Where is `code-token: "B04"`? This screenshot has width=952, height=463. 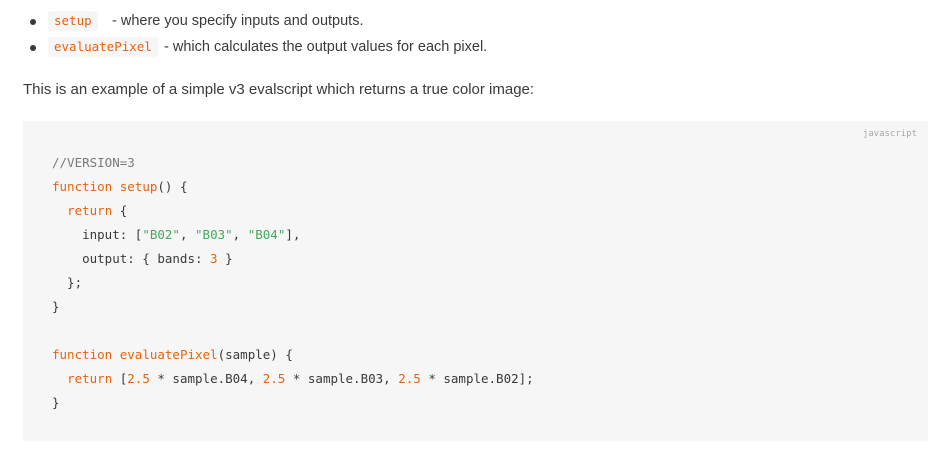 code-token: "B04" is located at coordinates (266, 234).